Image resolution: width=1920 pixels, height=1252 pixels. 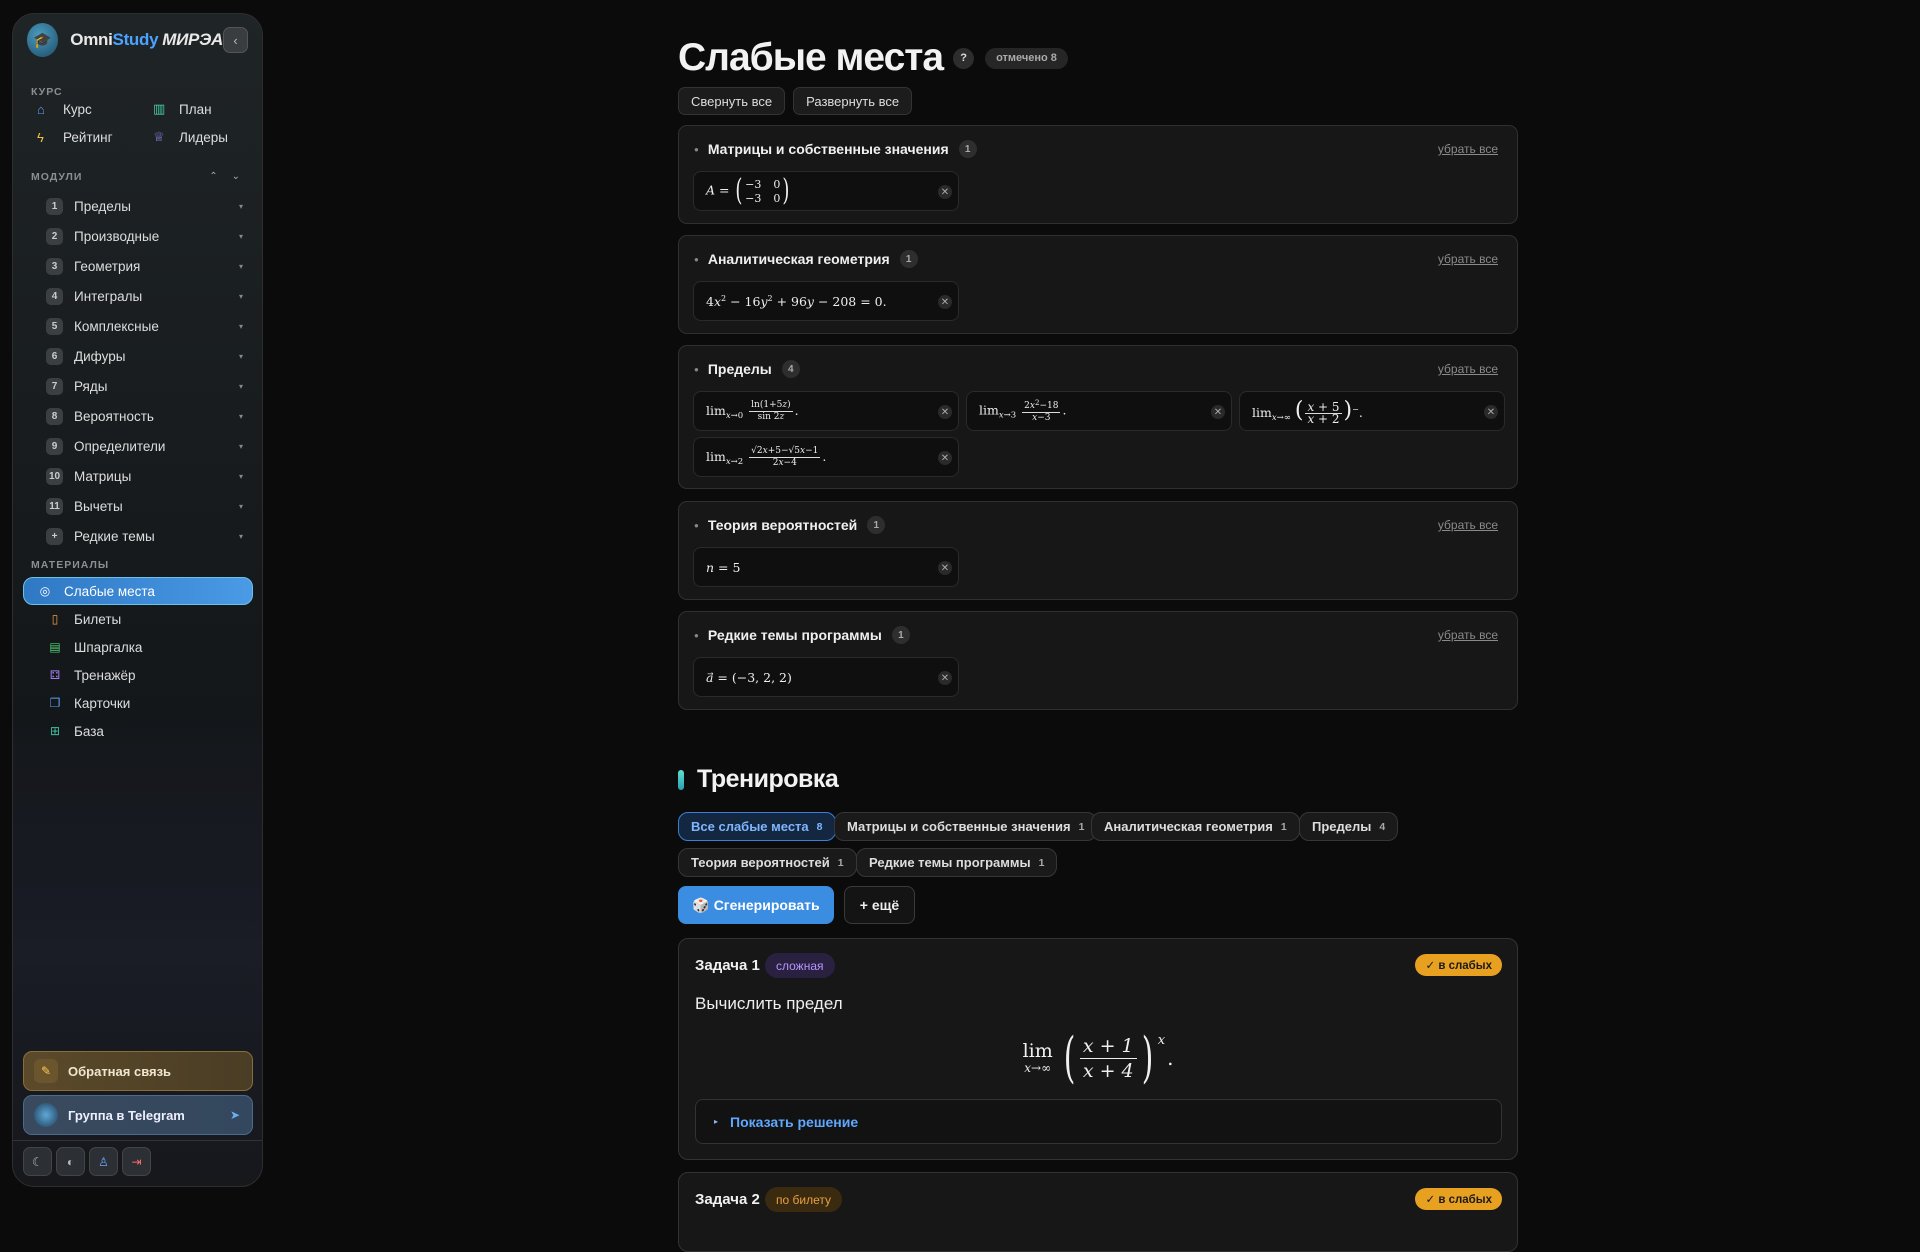 I want to click on module-item: 1 Пределы ▾, so click(x=144, y=206).